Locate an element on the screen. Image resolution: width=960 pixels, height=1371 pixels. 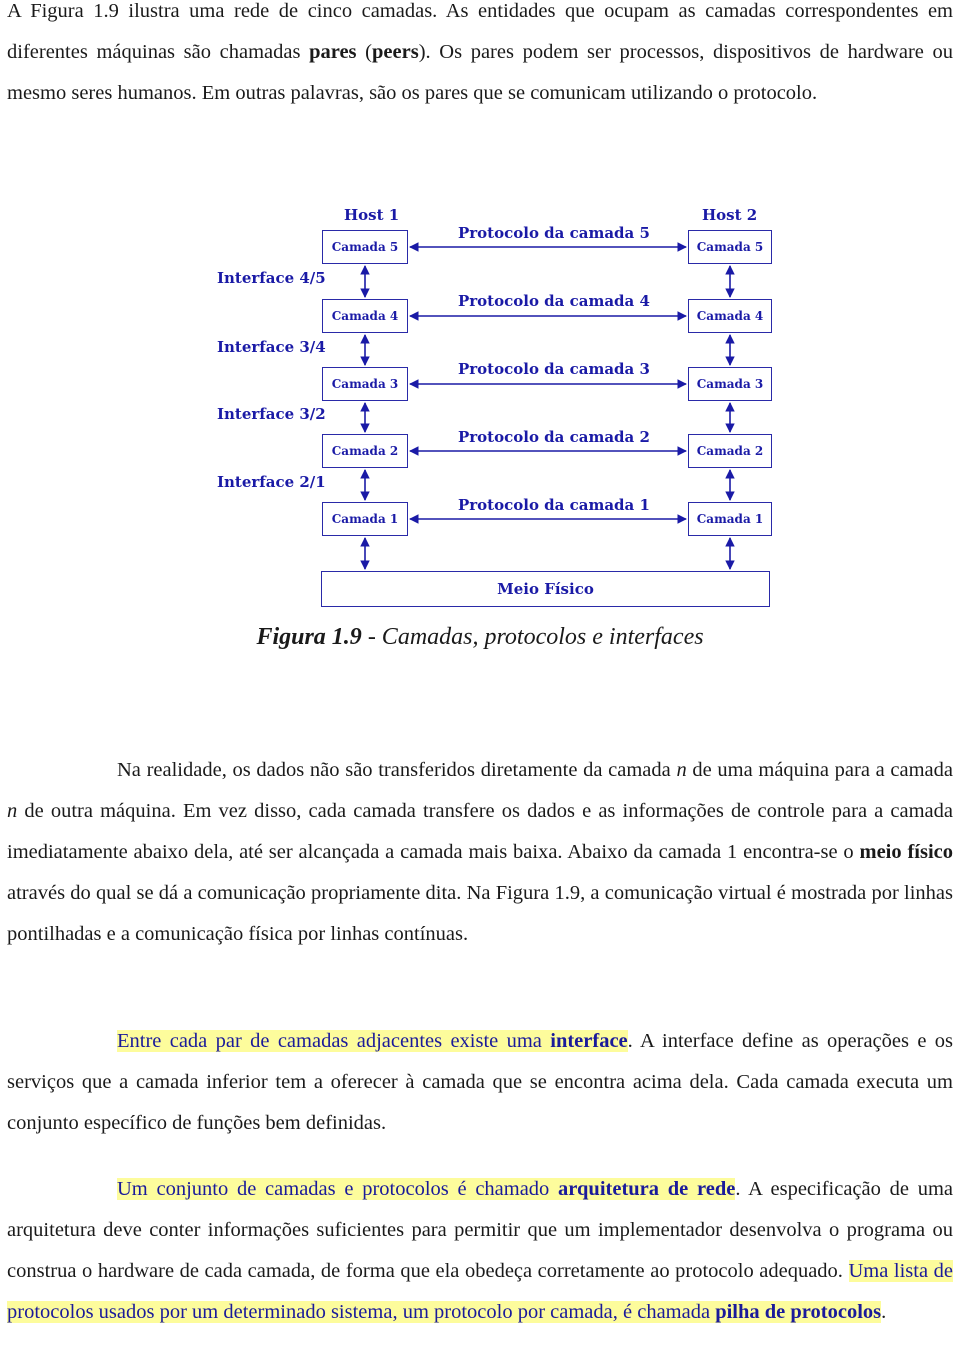
interface-label-2-1: Interface 2/1 is located at coordinates (271, 482).